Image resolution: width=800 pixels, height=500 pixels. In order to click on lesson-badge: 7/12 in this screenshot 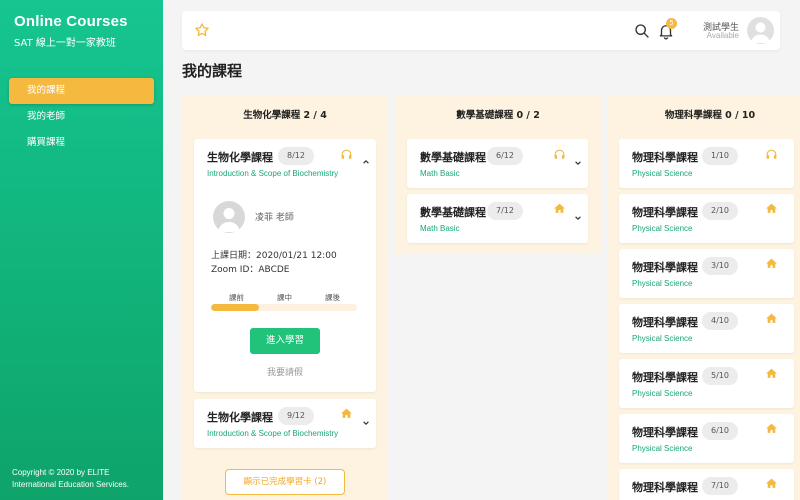, I will do `click(505, 211)`.